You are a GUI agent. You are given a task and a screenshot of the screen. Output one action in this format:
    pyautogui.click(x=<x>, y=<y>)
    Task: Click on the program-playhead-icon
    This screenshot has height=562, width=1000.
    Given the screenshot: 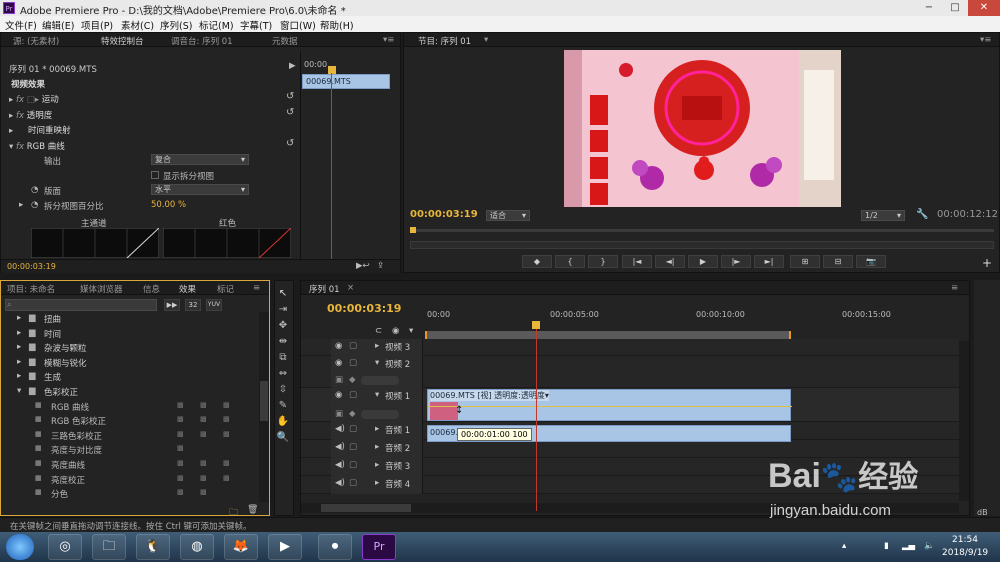 What is the action you would take?
    pyautogui.click(x=413, y=230)
    